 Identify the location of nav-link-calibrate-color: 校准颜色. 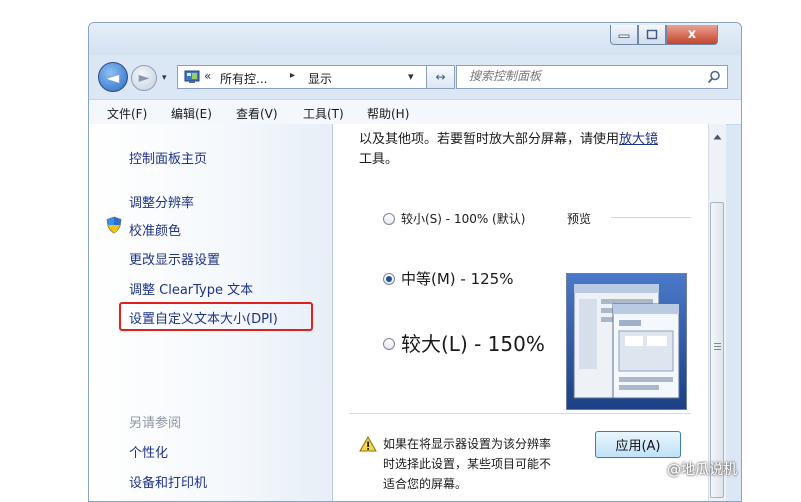
(155, 229).